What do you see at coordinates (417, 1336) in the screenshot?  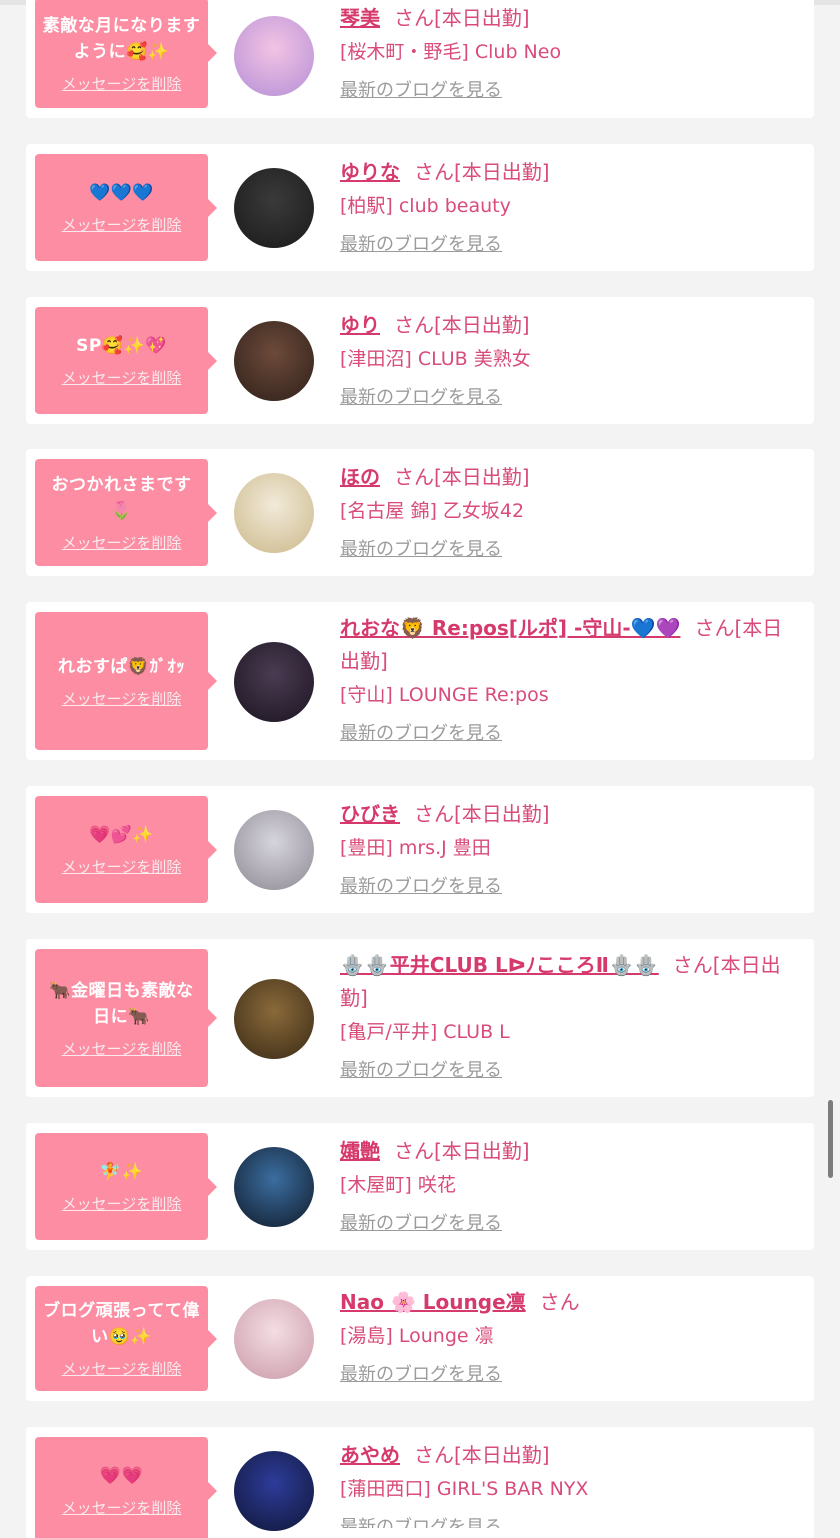 I see `shop-name: [湯島] Lounge 凛` at bounding box center [417, 1336].